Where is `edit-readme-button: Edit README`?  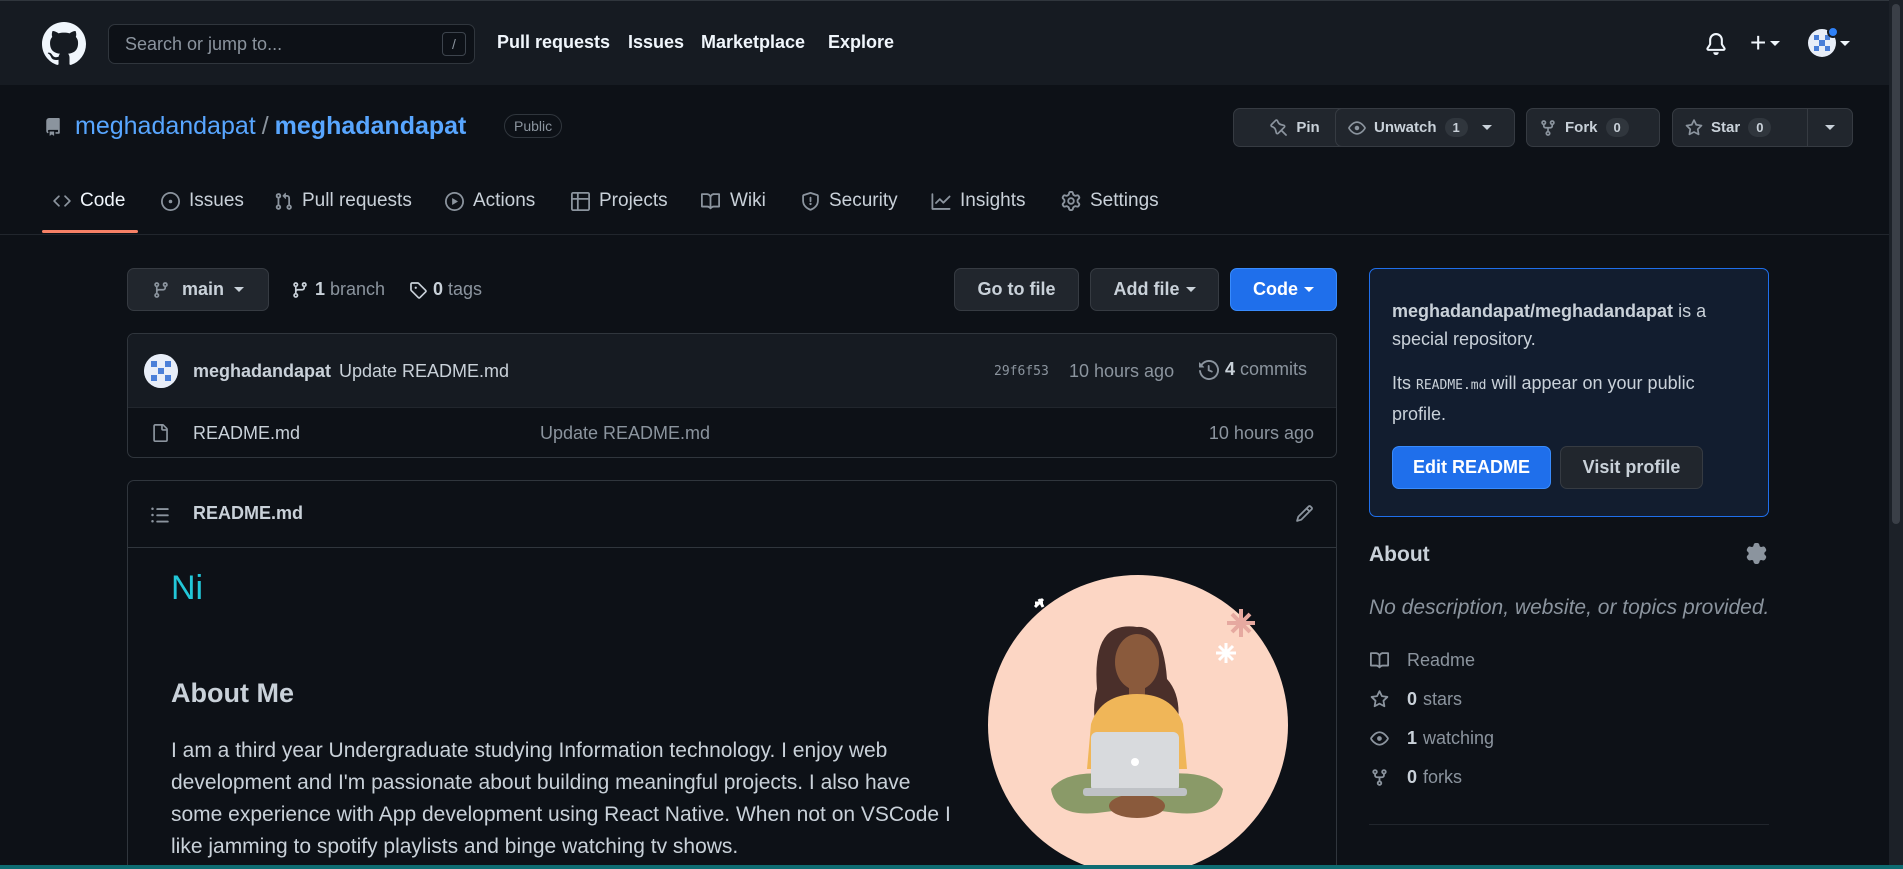
edit-readme-button: Edit README is located at coordinates (1471, 467).